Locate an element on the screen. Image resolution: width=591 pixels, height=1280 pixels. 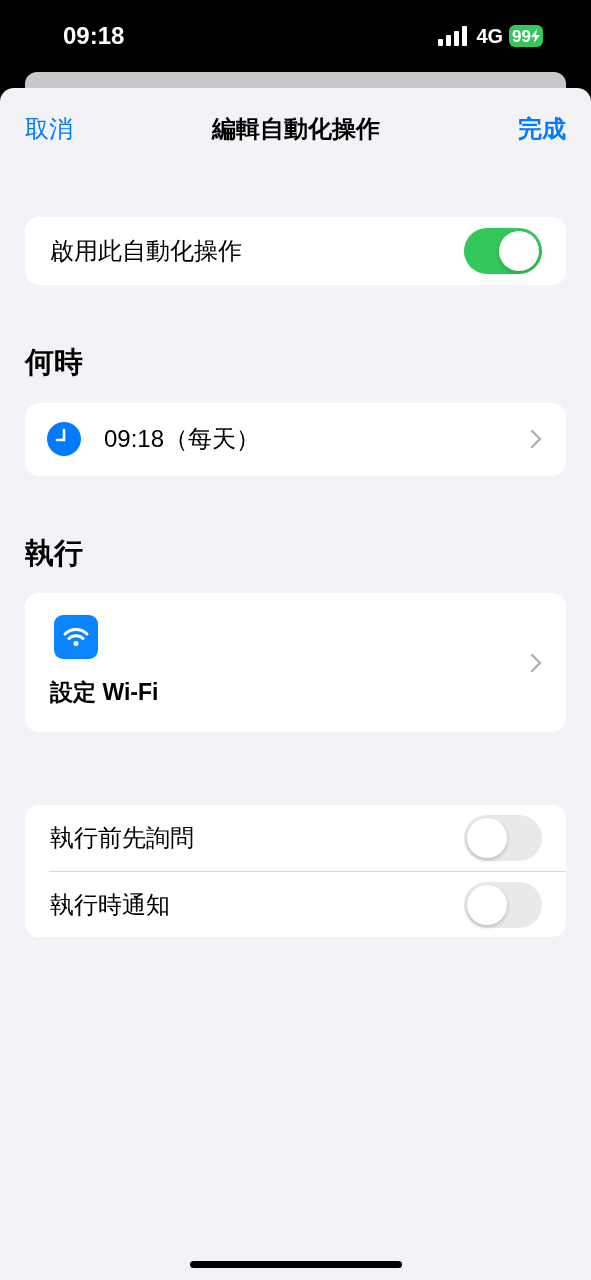
option-label: 執行前先詢問 is located at coordinates (122, 838).